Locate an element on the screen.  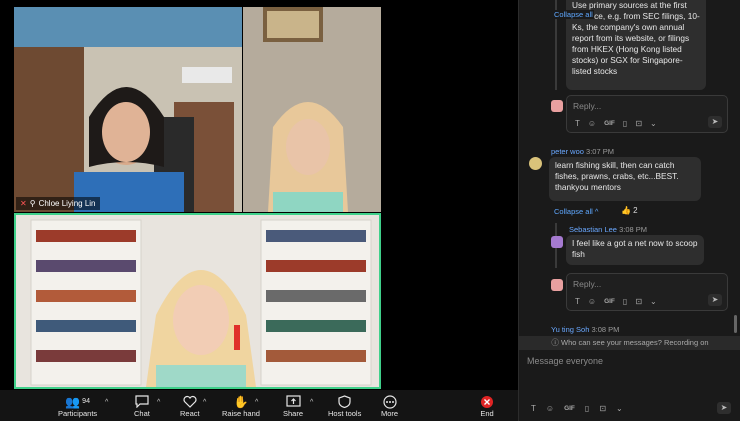
react-button: React is located at coordinates (190, 406).